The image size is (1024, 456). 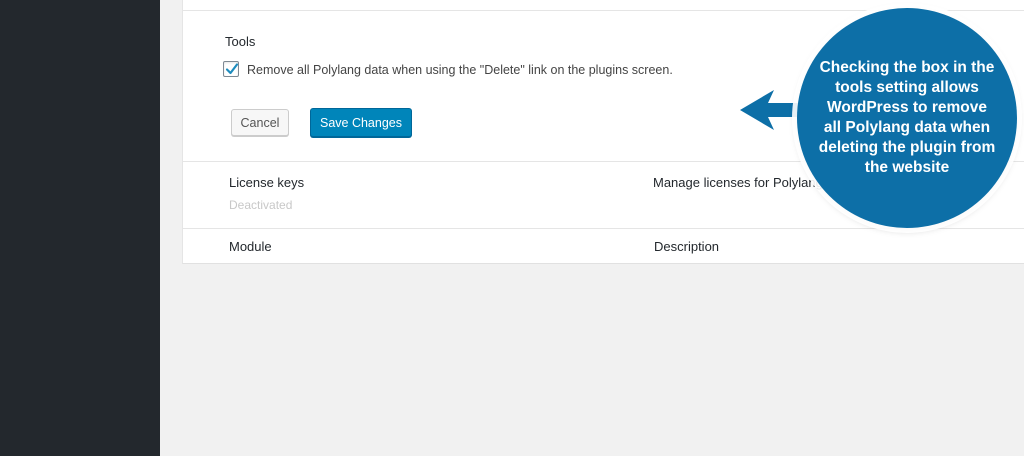 I want to click on remove-data-checkbox, so click(x=231, y=69).